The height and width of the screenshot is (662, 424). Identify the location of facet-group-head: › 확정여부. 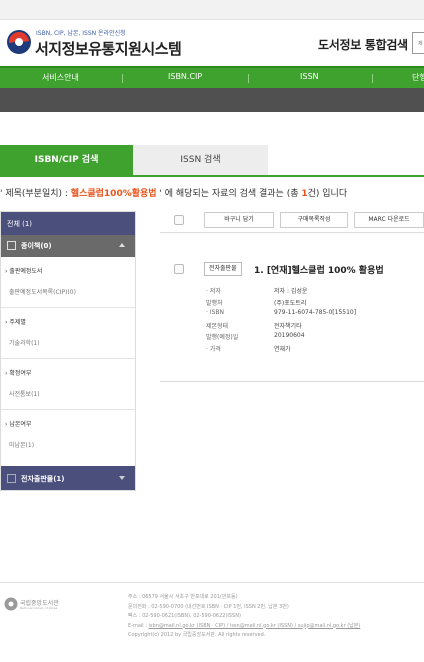
(18, 373).